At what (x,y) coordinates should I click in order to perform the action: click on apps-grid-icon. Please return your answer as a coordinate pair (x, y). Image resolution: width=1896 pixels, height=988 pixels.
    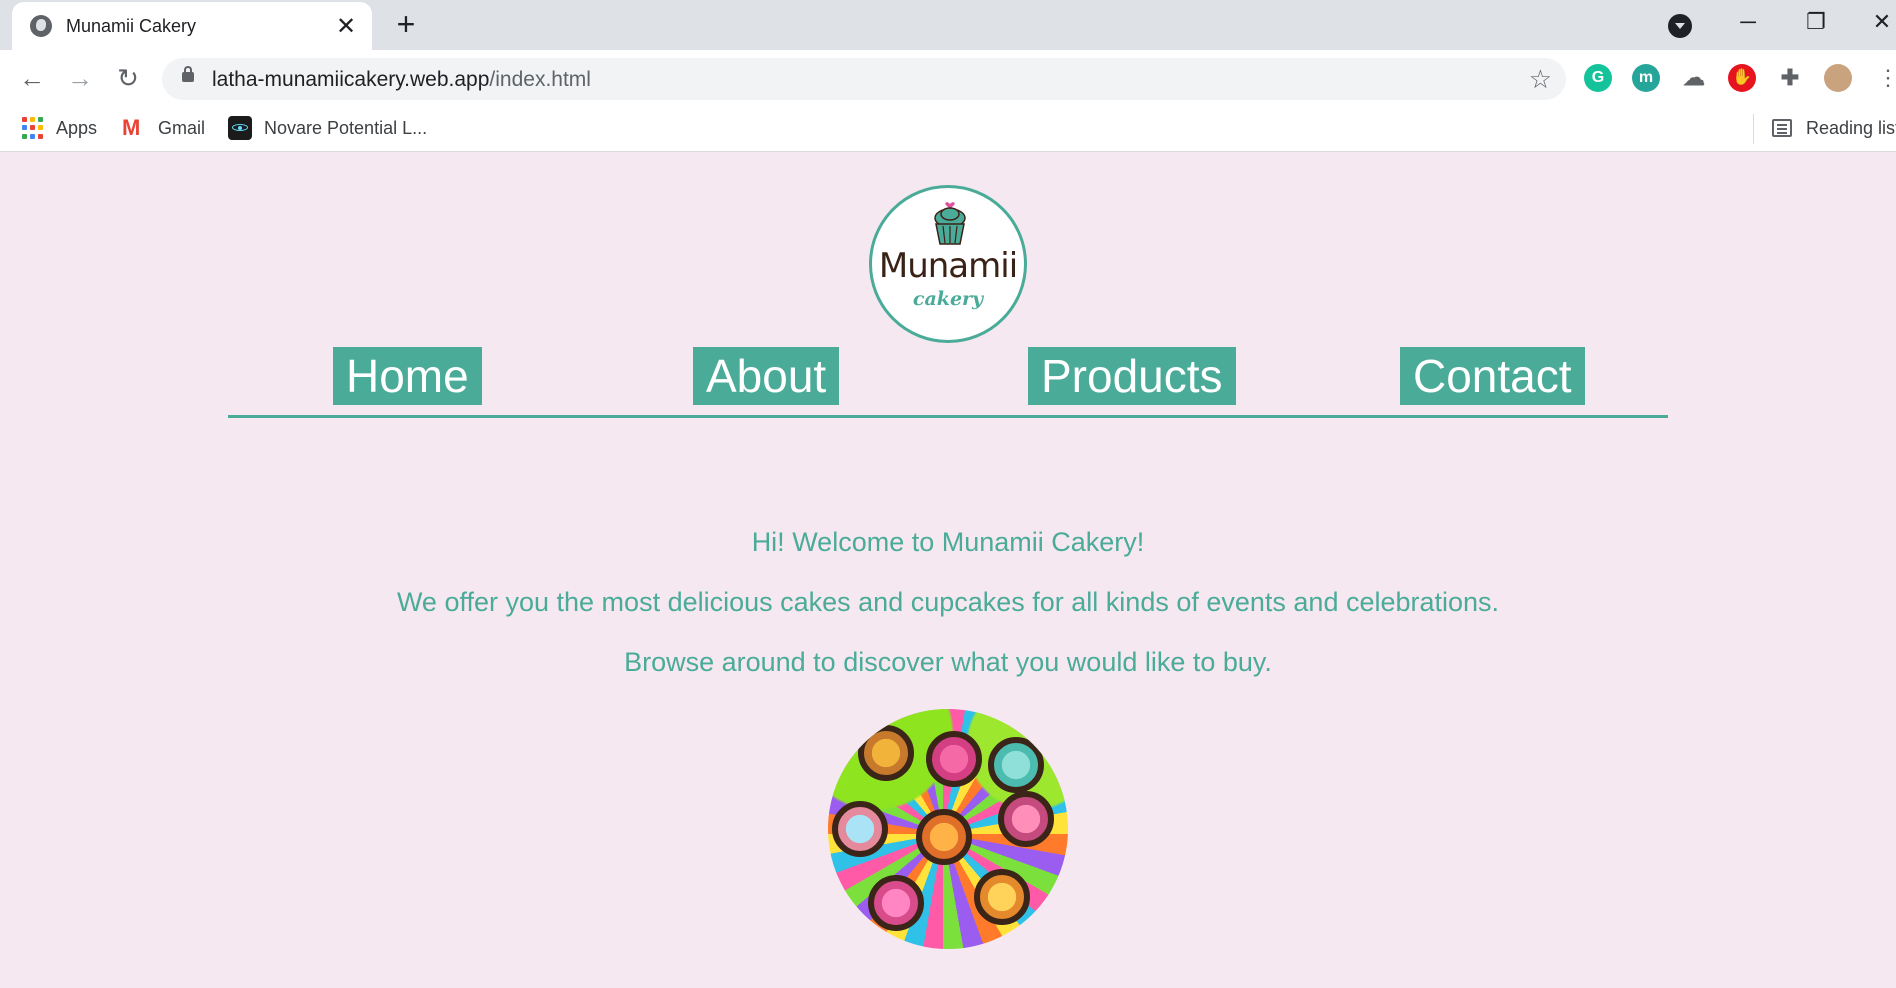
    Looking at the image, I should click on (33, 128).